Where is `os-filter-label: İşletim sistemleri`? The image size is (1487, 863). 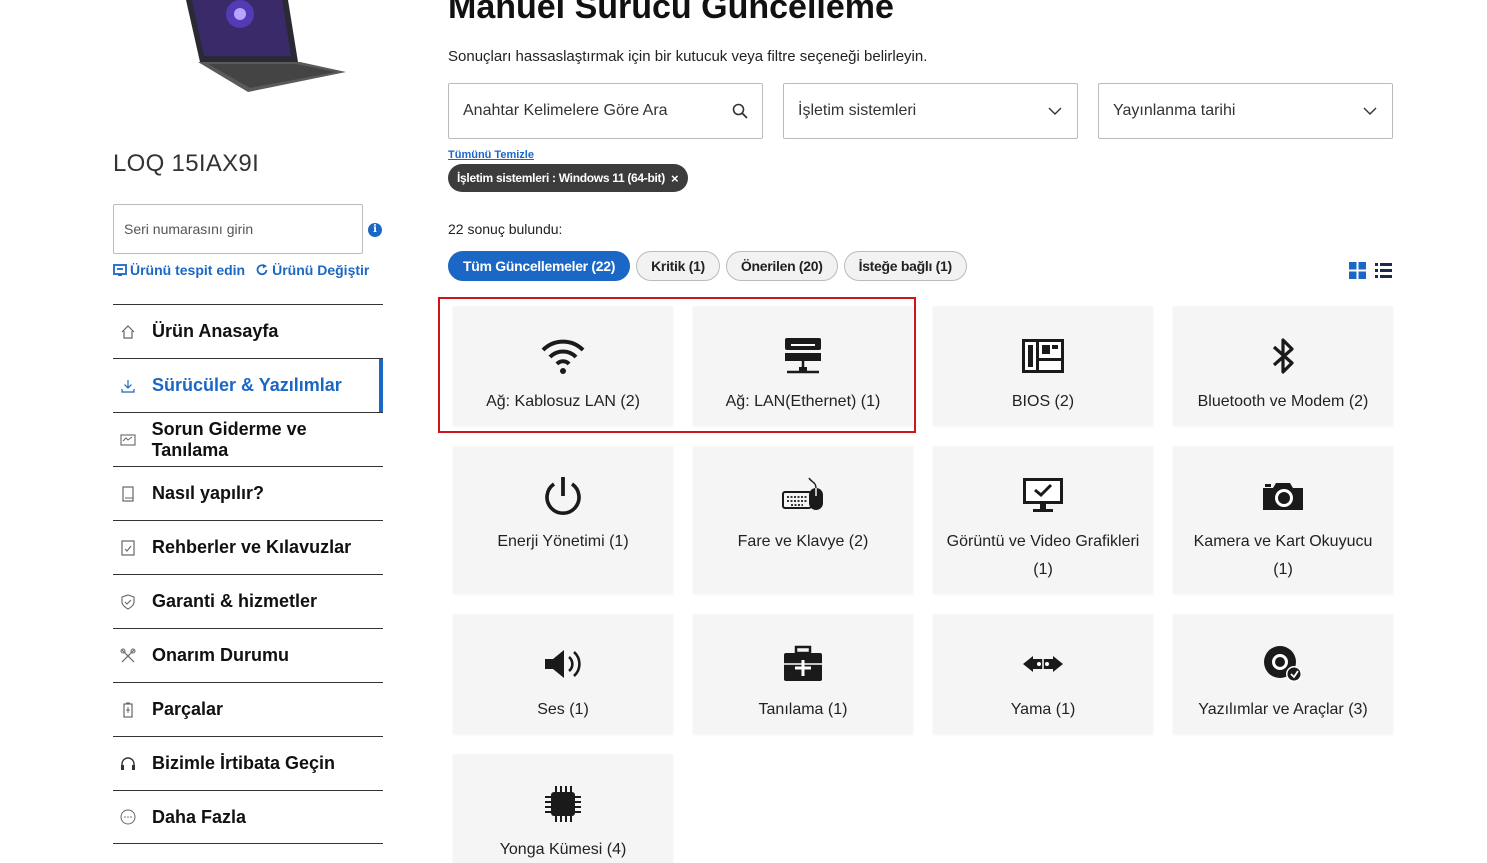 os-filter-label: İşletim sistemleri is located at coordinates (857, 110).